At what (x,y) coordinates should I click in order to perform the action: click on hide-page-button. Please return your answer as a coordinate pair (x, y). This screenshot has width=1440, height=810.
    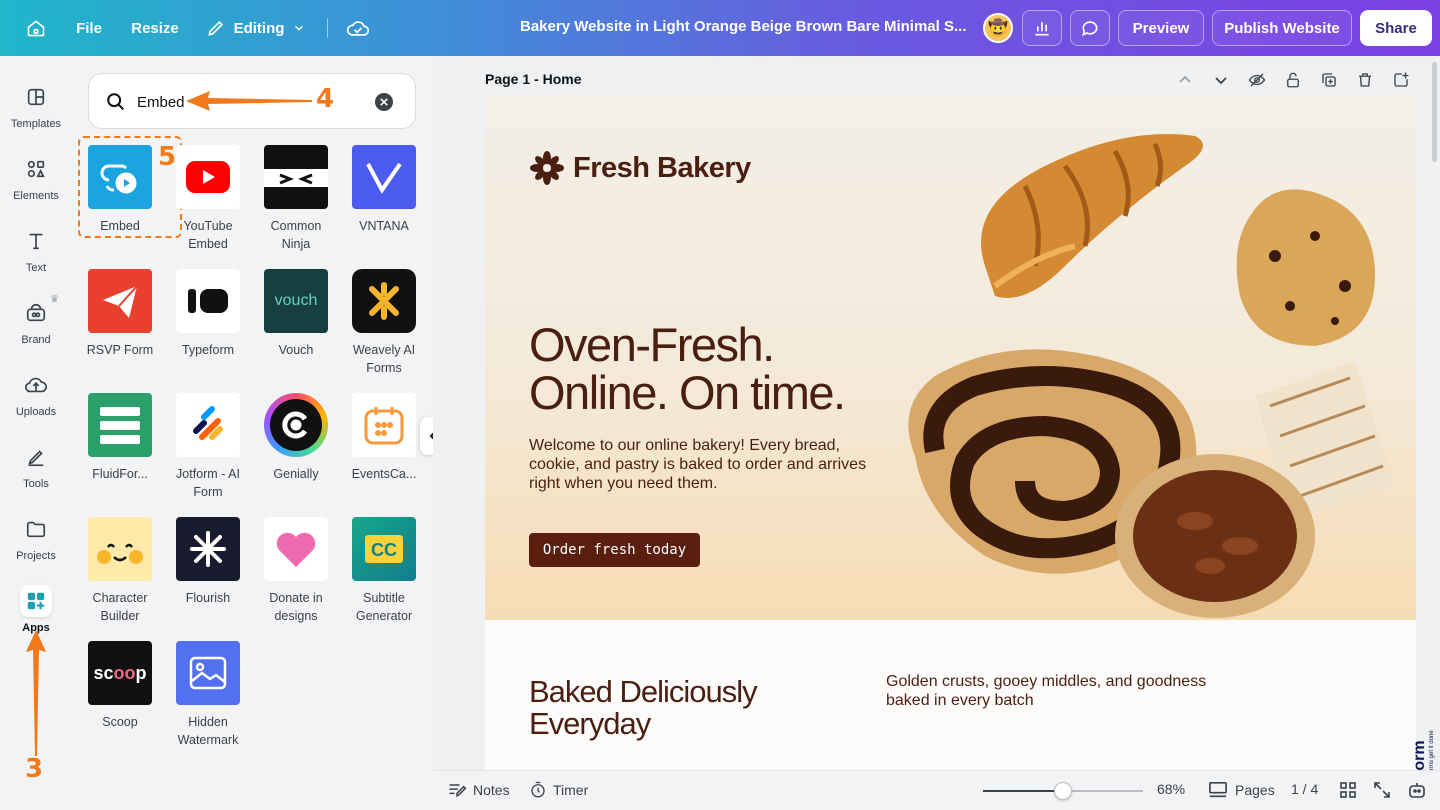
    Looking at the image, I should click on (1257, 80).